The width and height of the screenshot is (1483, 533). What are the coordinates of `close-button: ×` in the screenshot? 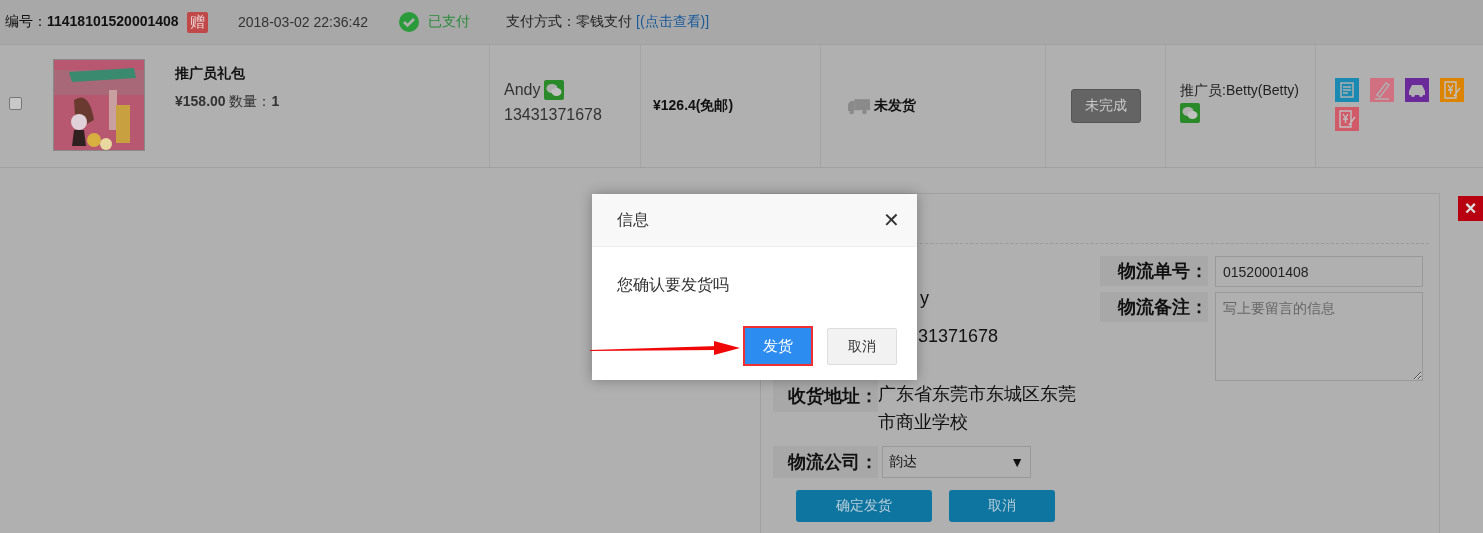 It's located at (1470, 208).